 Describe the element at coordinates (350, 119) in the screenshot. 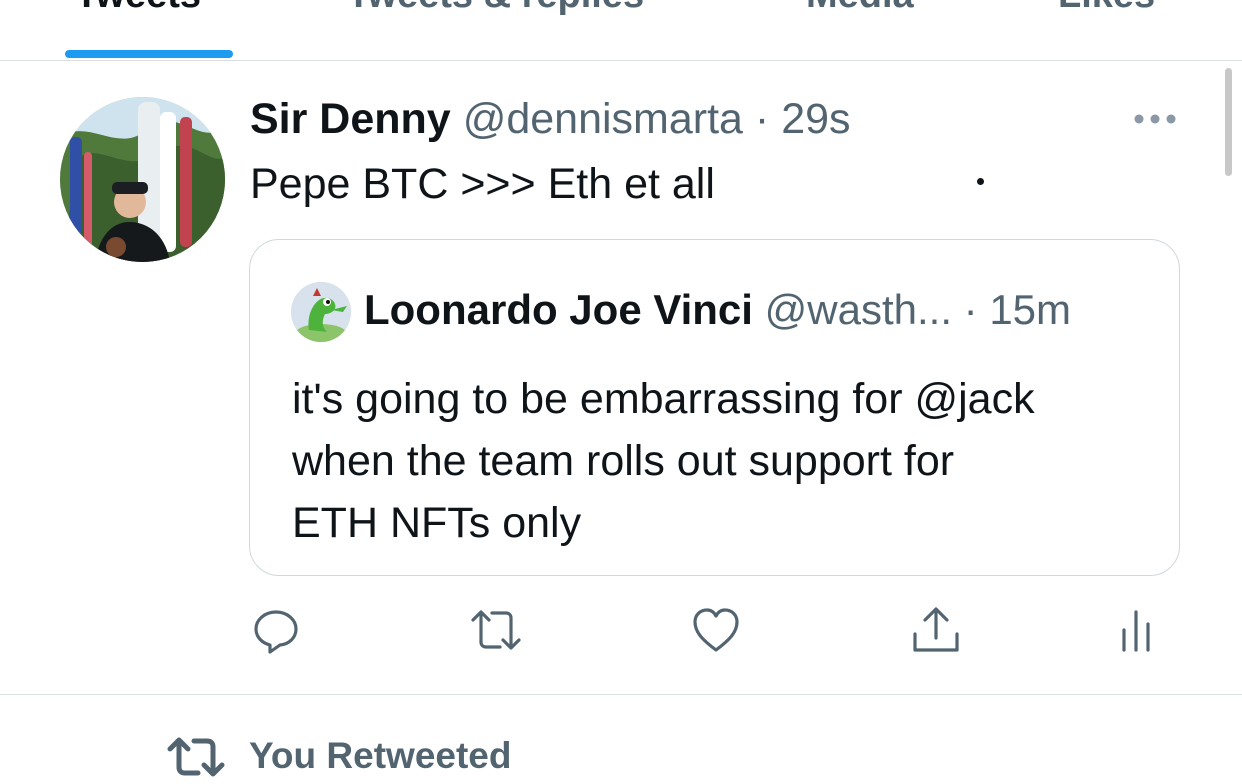

I see `display-name: Sir Denny` at that location.